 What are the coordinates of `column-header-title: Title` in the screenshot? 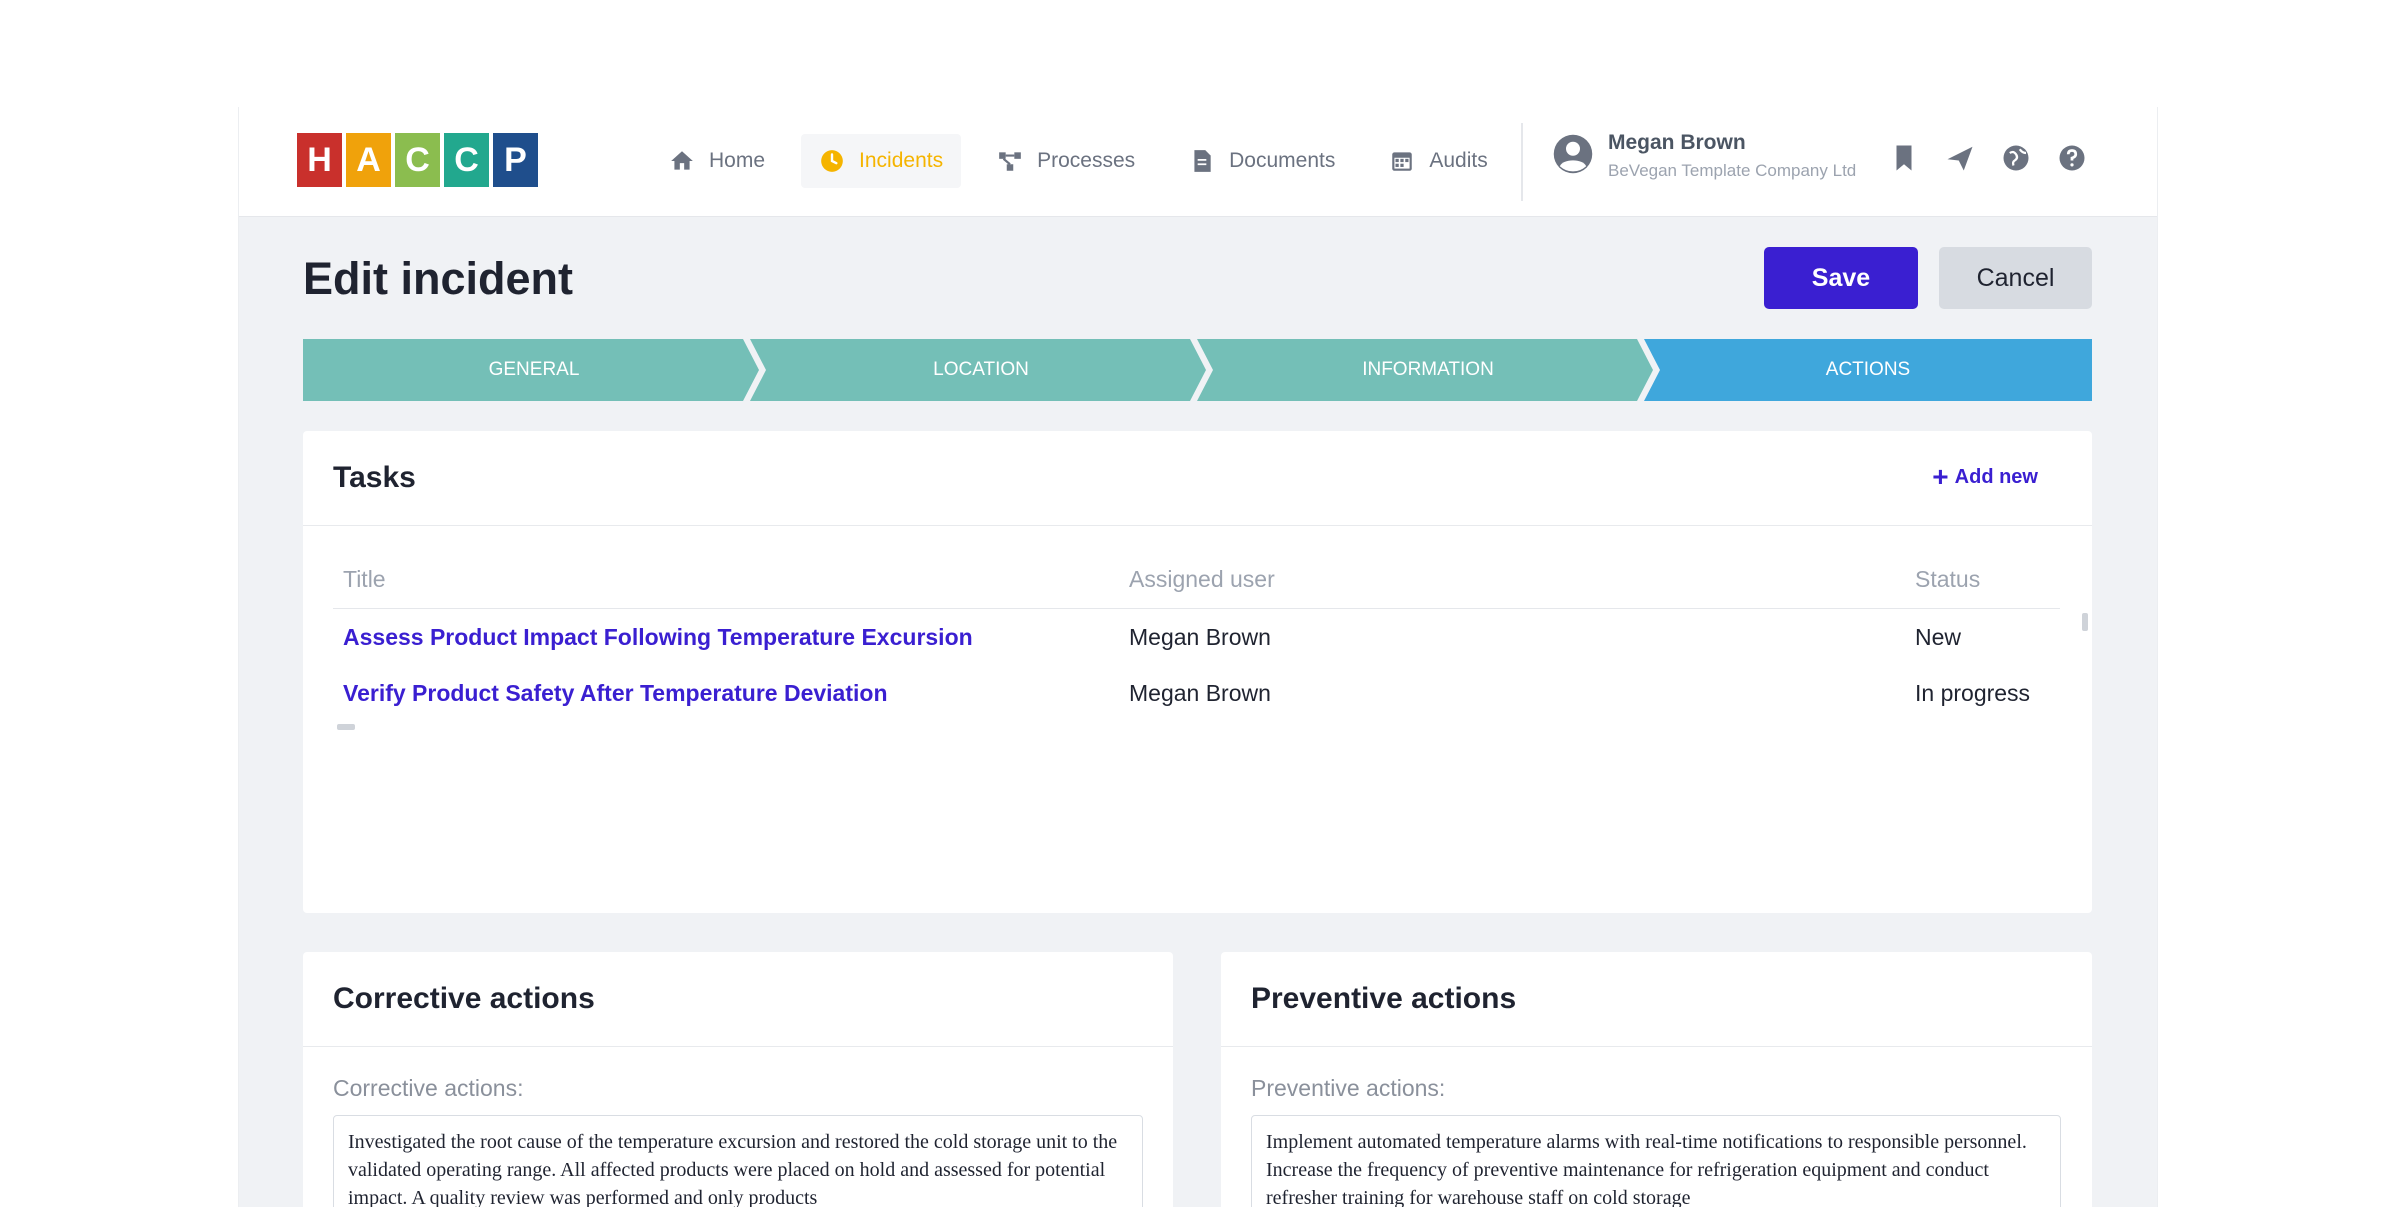 It's located at (364, 579).